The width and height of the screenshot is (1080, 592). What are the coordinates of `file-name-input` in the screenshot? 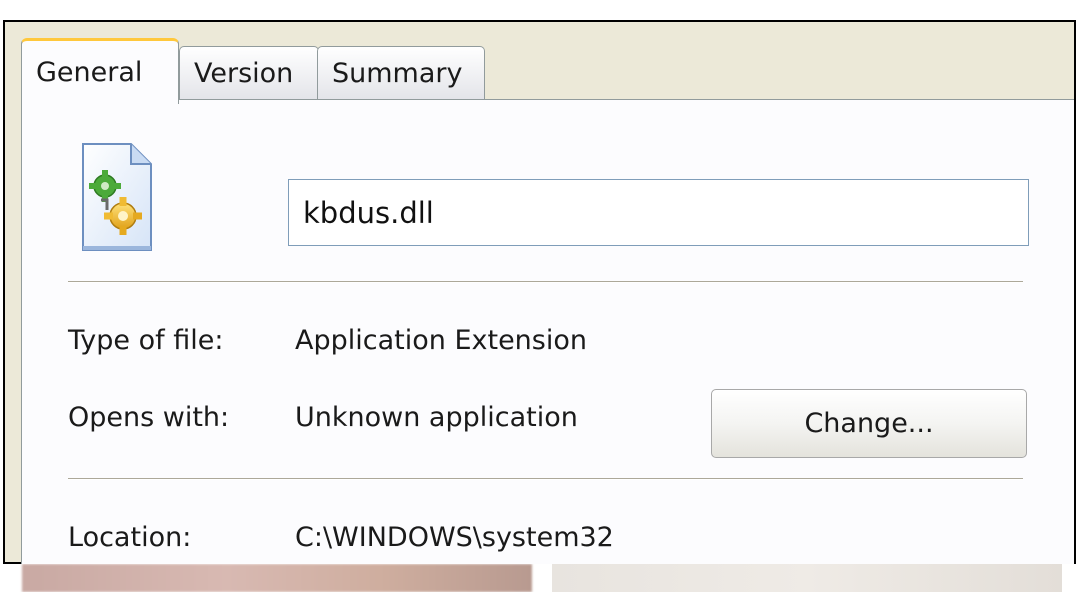 It's located at (658, 212).